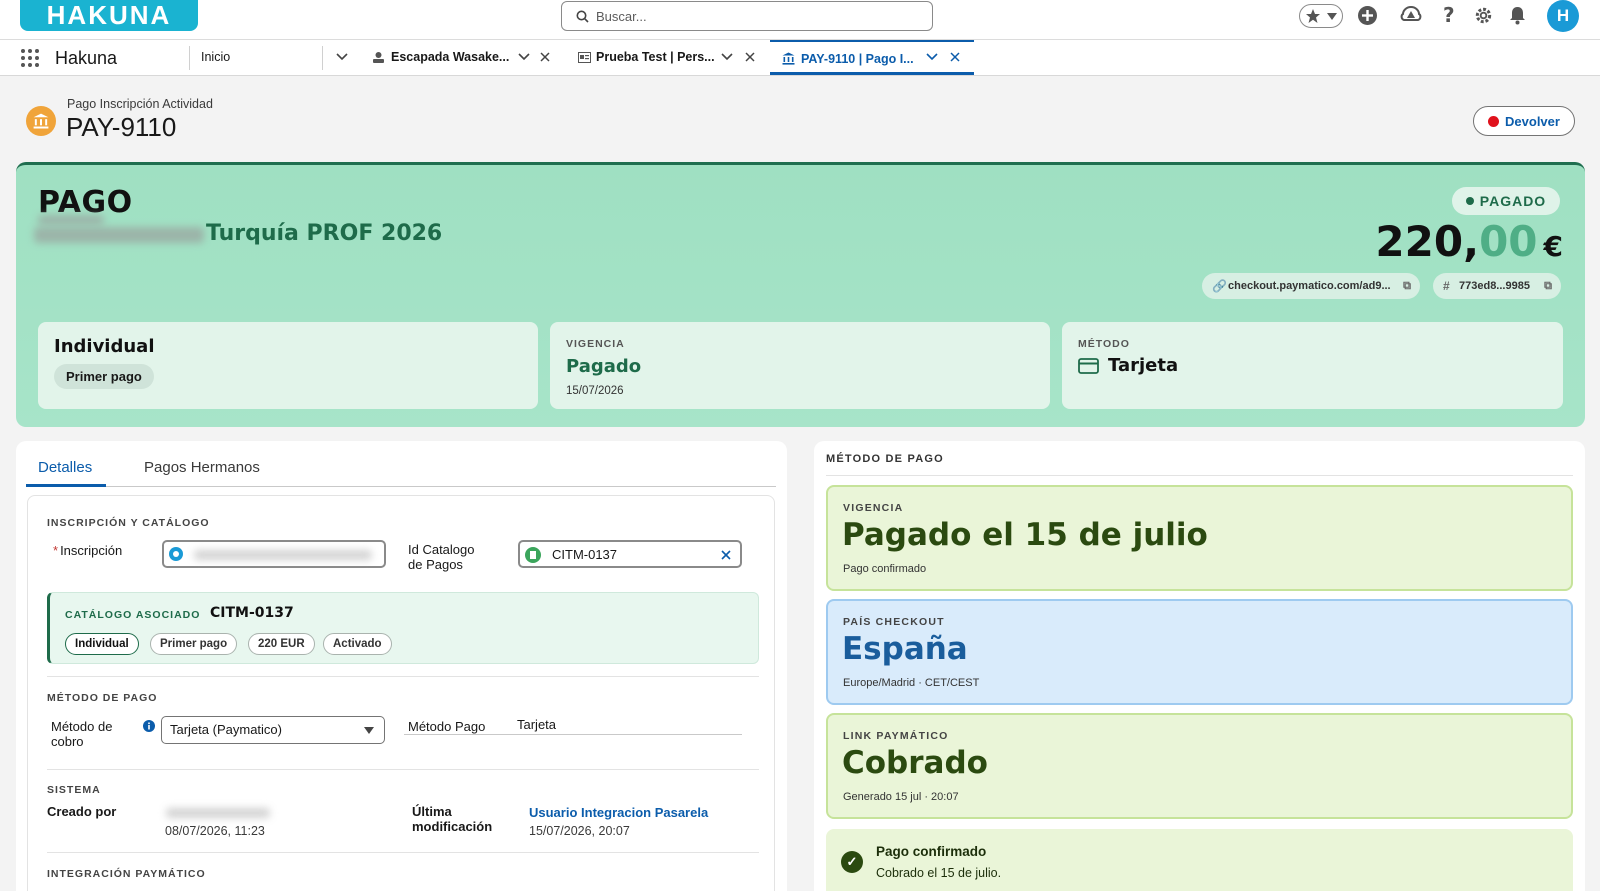 Image resolution: width=1600 pixels, height=891 pixels. What do you see at coordinates (1517, 15) in the screenshot?
I see `bell-icon` at bounding box center [1517, 15].